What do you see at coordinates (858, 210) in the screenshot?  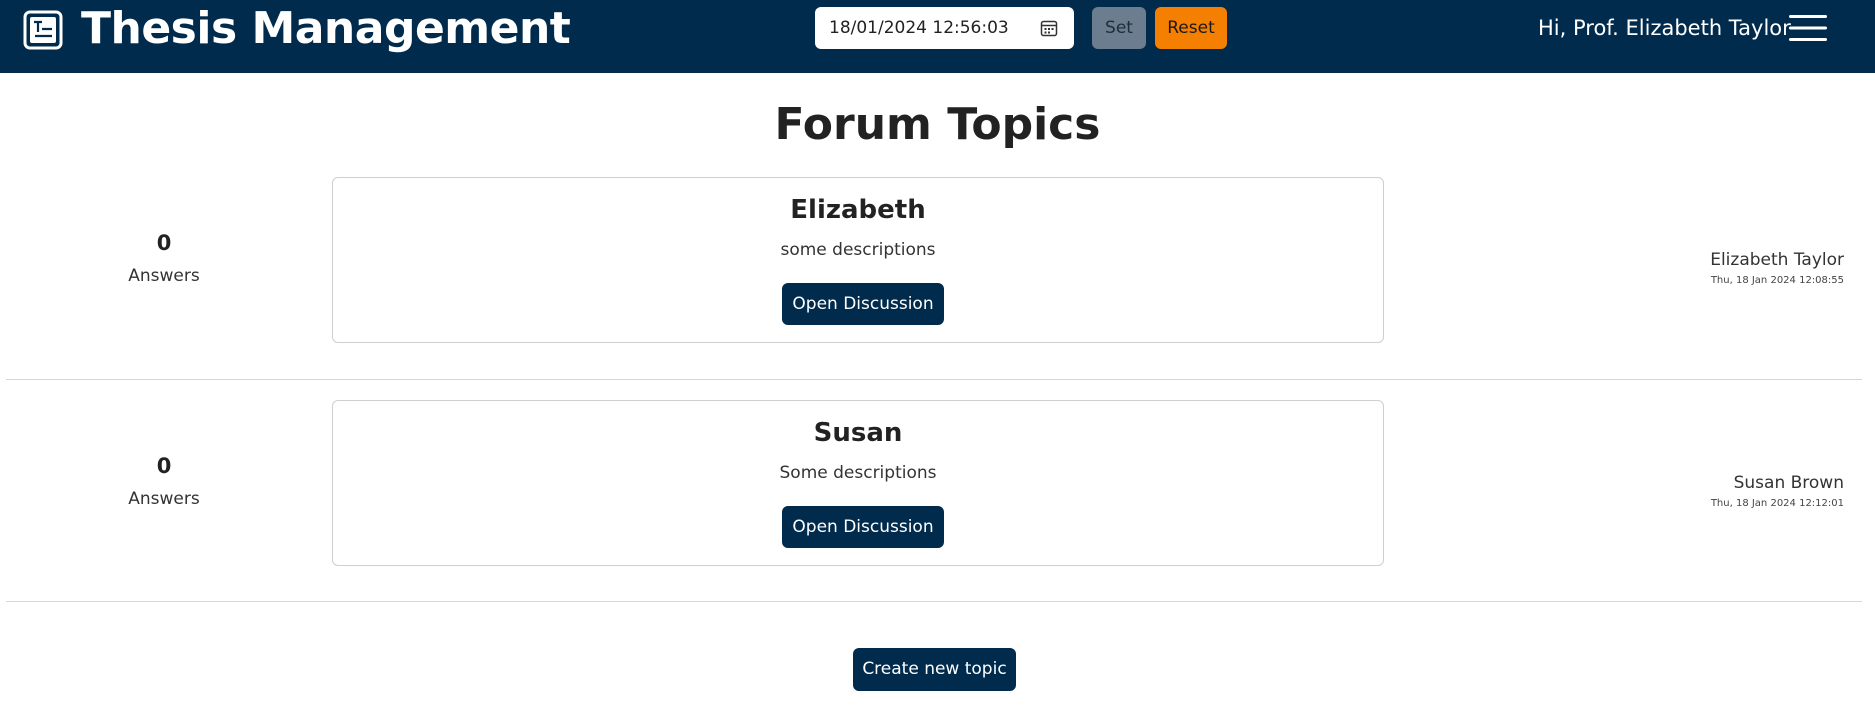 I see `topic-title: Elizabeth` at bounding box center [858, 210].